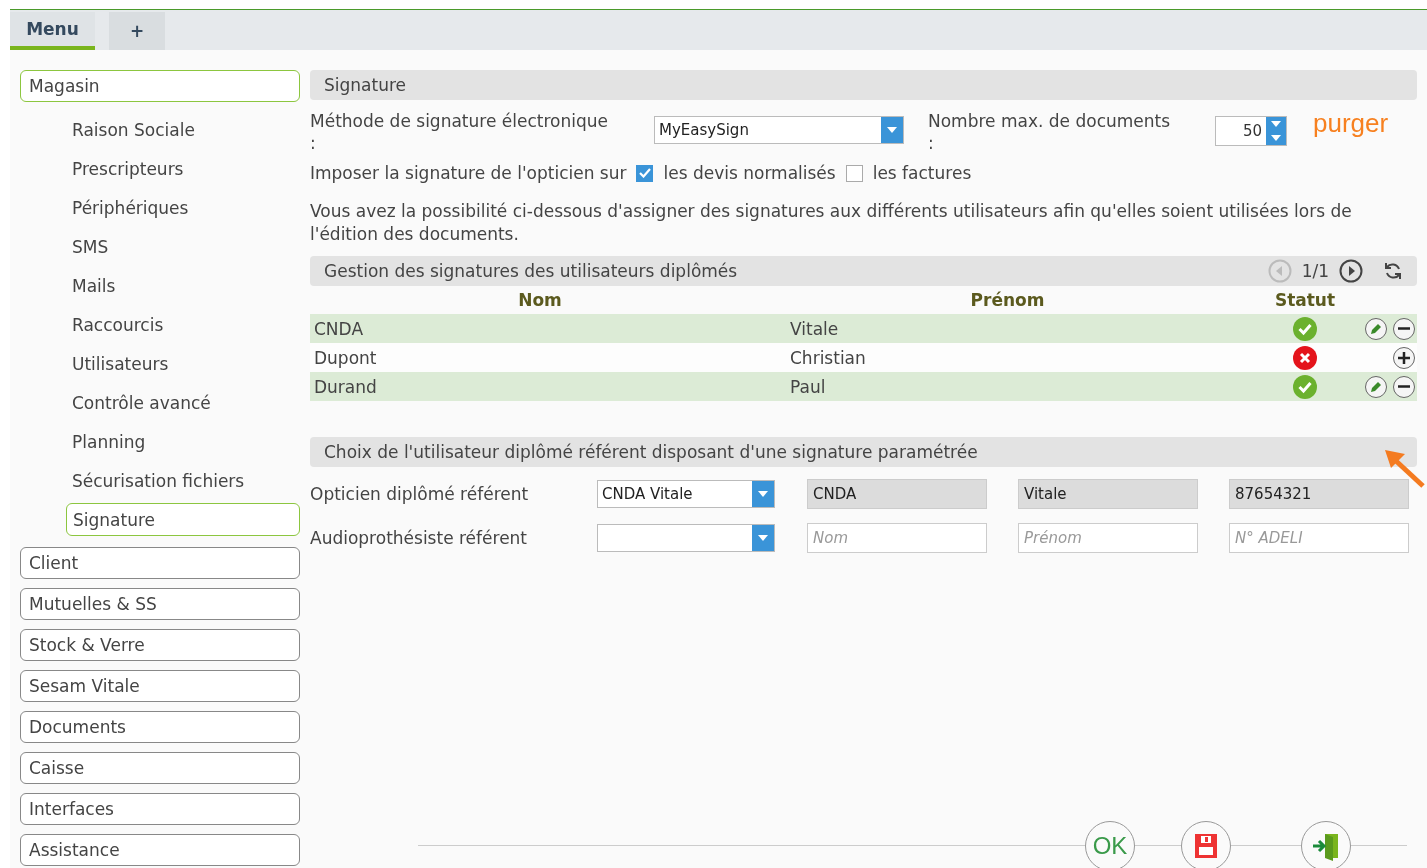  What do you see at coordinates (1049, 132) in the screenshot?
I see `max-docs-label: Nombre max. de documents :` at bounding box center [1049, 132].